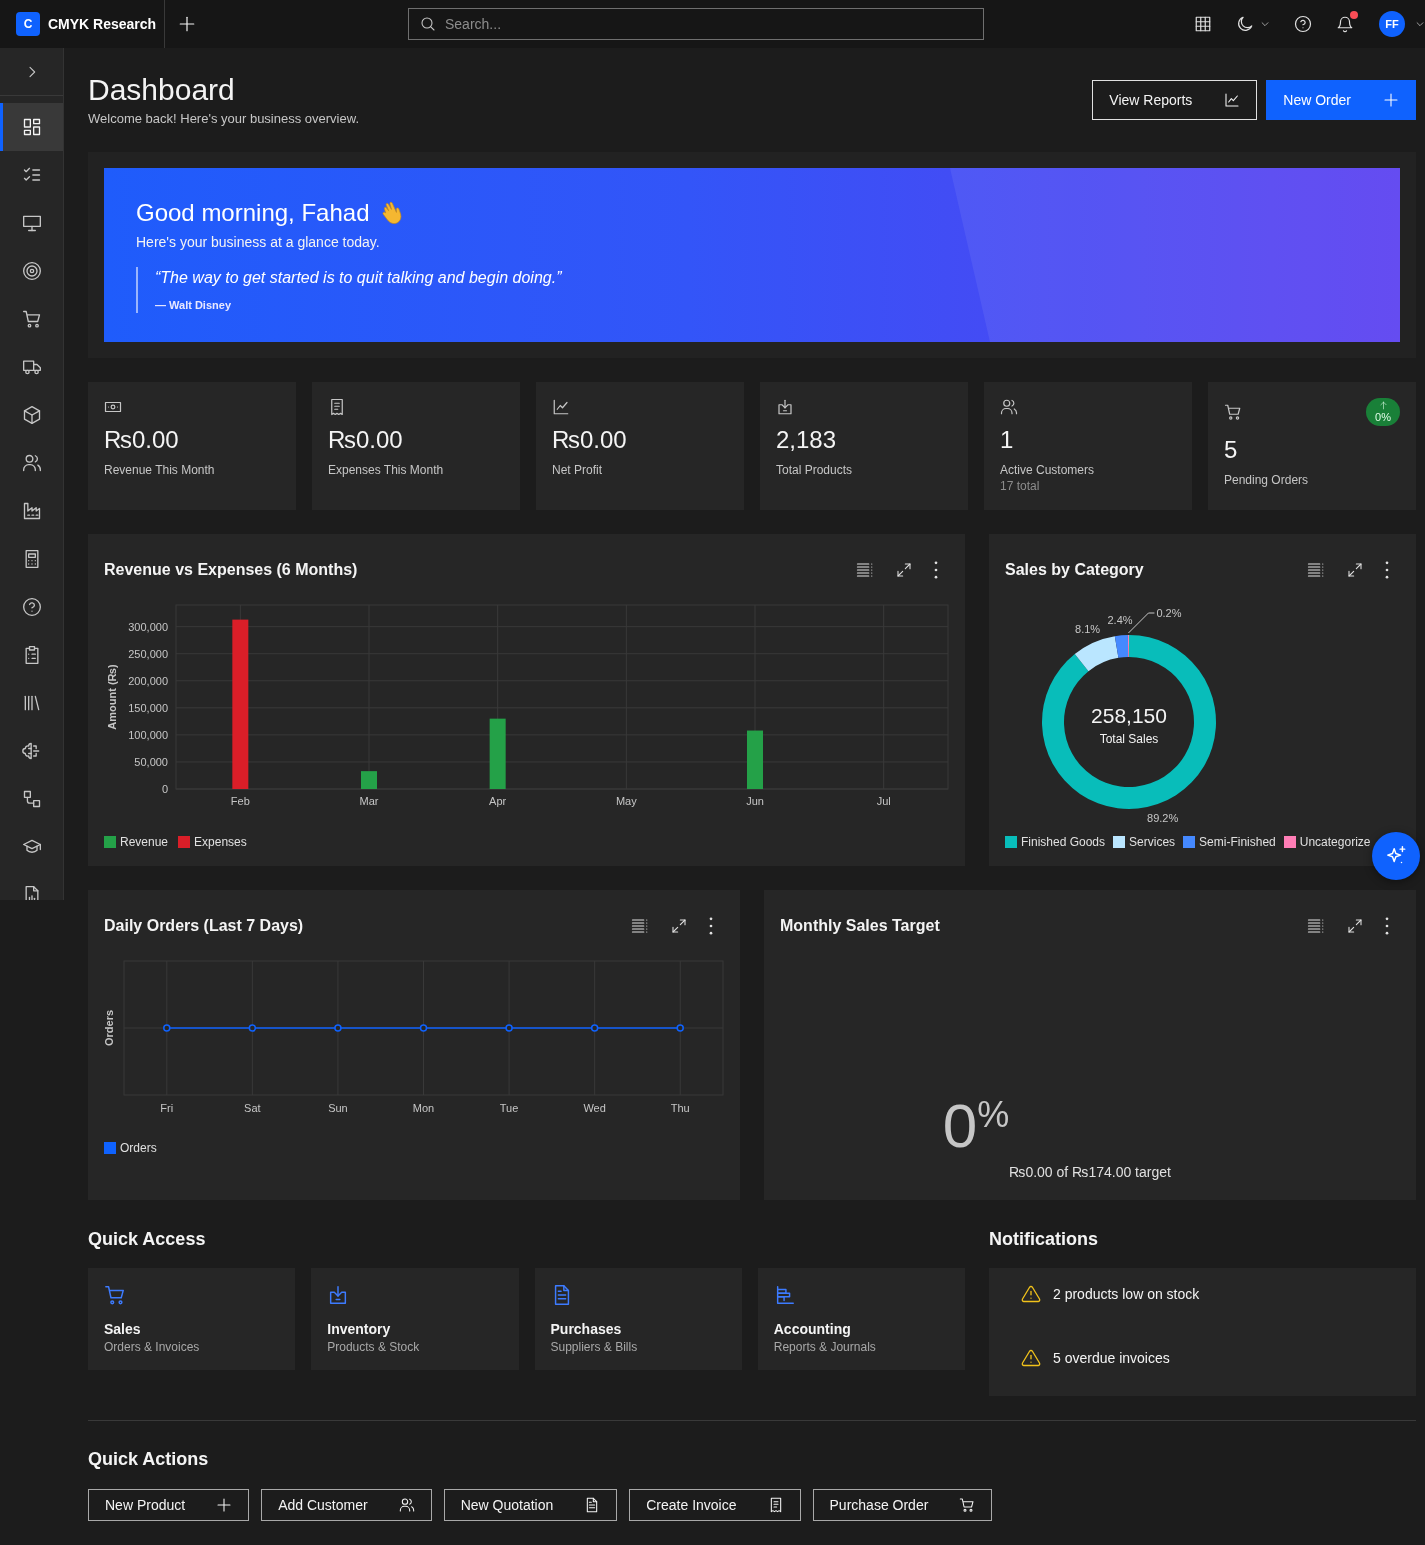 The width and height of the screenshot is (1425, 1545). I want to click on axis-title: Orders, so click(109, 1028).